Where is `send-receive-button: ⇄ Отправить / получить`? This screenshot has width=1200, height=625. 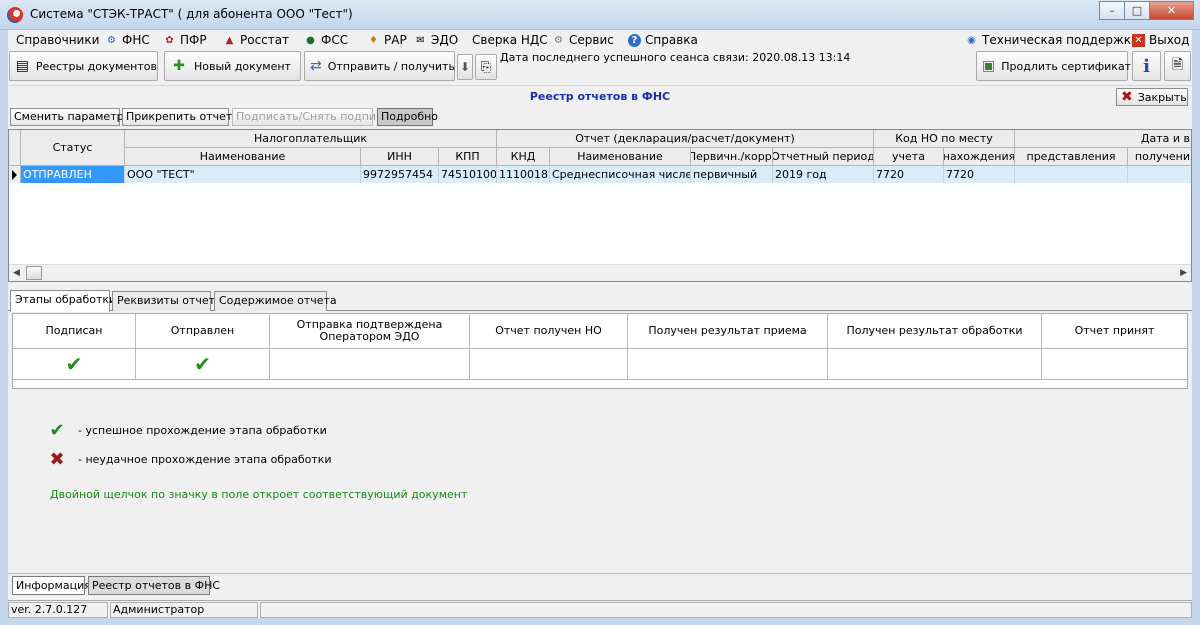 send-receive-button: ⇄ Отправить / получить is located at coordinates (379, 66).